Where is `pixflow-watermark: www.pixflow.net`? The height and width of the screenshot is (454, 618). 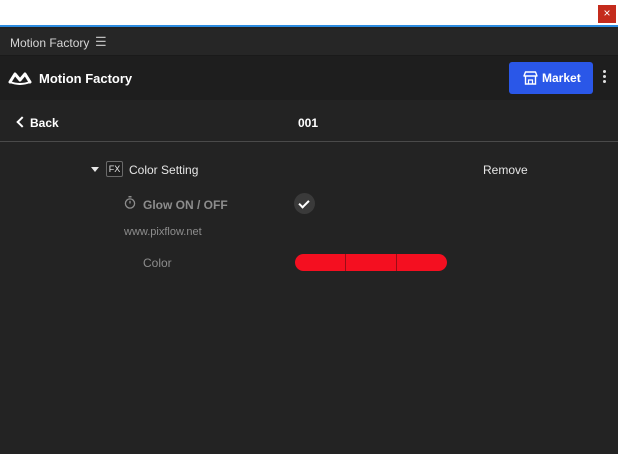
pixflow-watermark: www.pixflow.net is located at coordinates (163, 232).